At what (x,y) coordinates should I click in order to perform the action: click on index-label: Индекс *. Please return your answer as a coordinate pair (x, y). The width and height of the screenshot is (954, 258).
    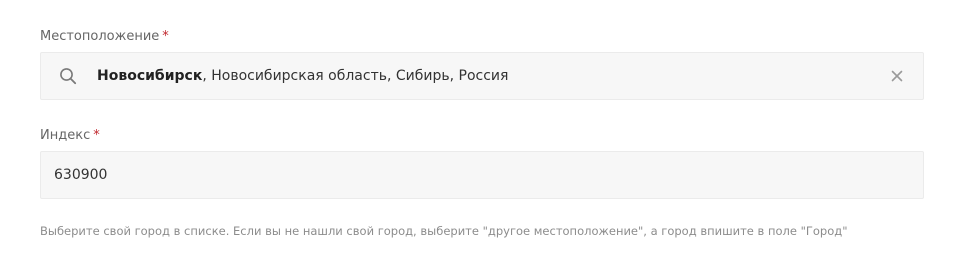
    Looking at the image, I should click on (70, 136).